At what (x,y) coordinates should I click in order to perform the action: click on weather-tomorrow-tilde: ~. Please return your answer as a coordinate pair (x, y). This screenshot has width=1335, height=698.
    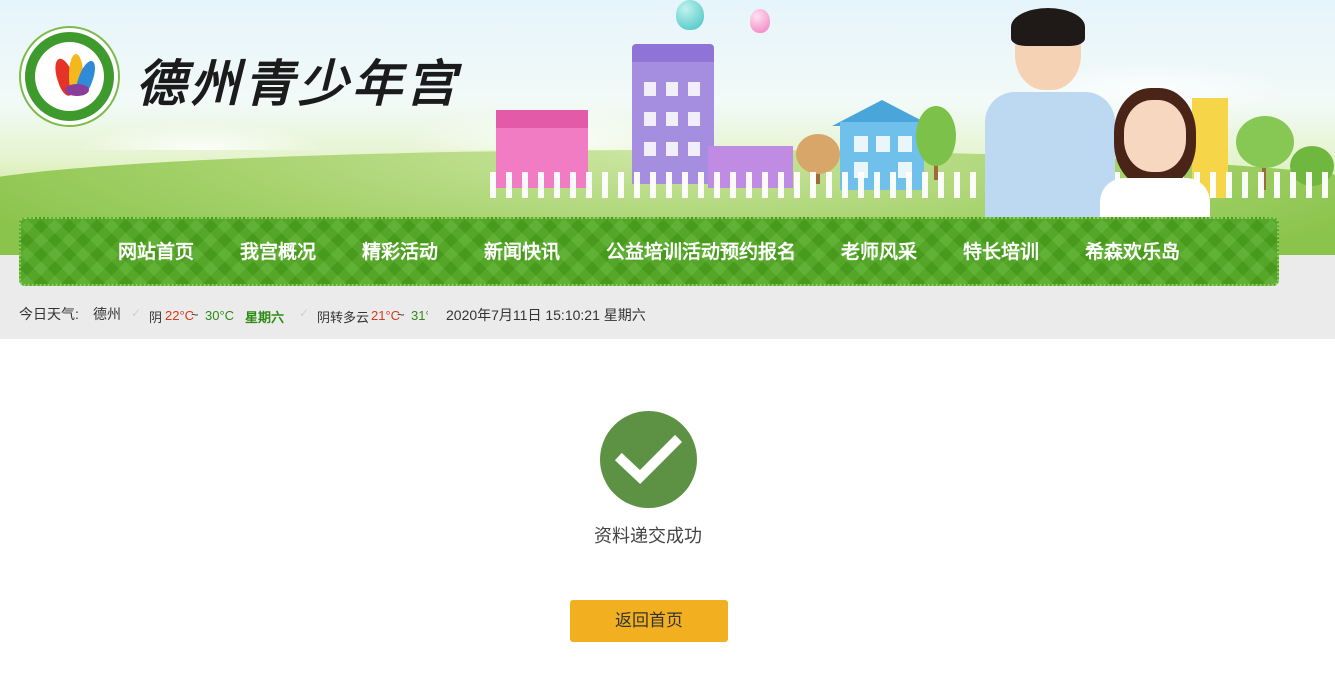
    Looking at the image, I should click on (401, 314).